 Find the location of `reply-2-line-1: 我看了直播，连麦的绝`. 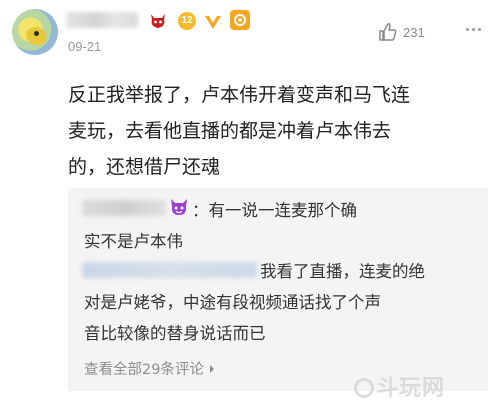

reply-2-line-1: 我看了直播，连麦的绝 is located at coordinates (342, 271).